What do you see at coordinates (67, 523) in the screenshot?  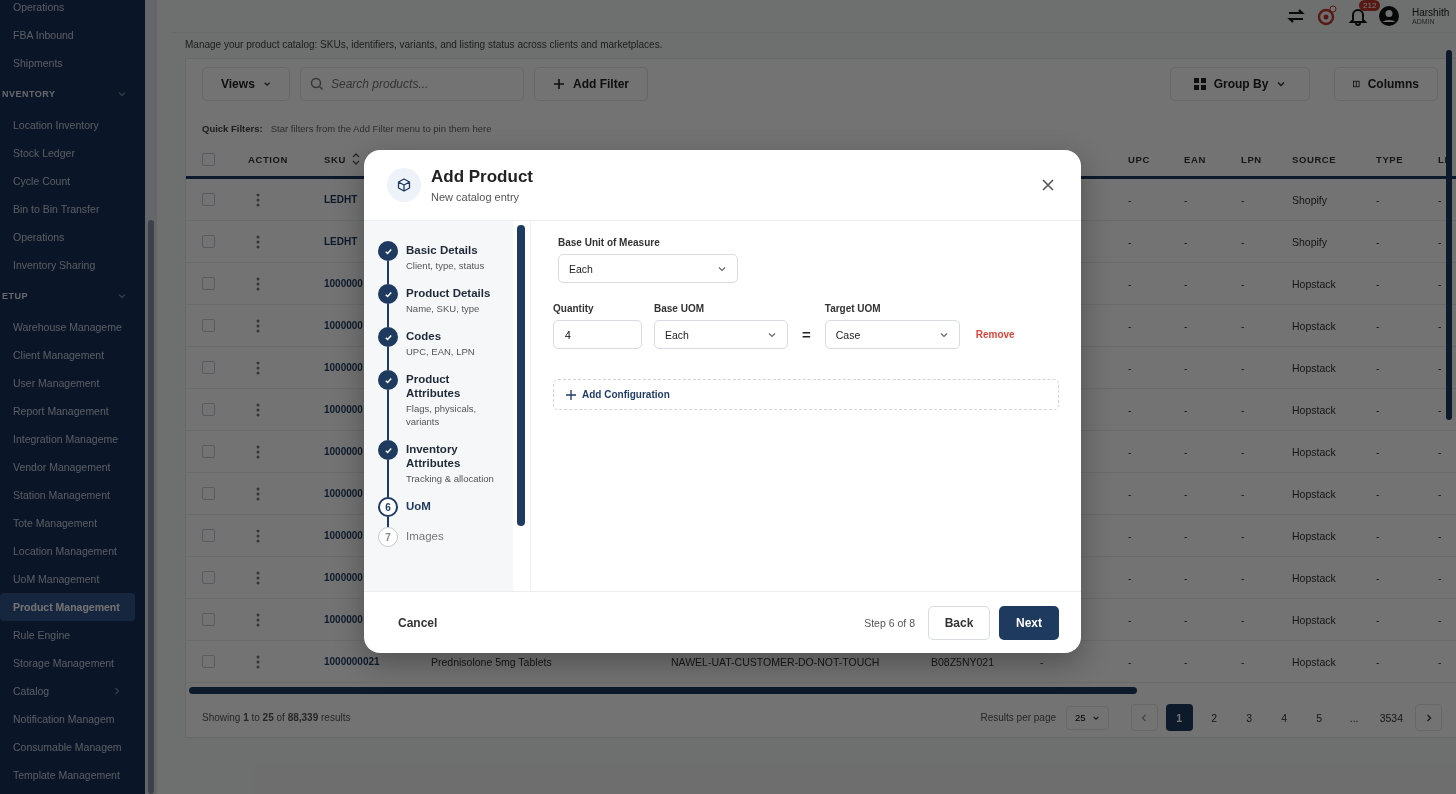 I see `sidebar-item: Tote Management` at bounding box center [67, 523].